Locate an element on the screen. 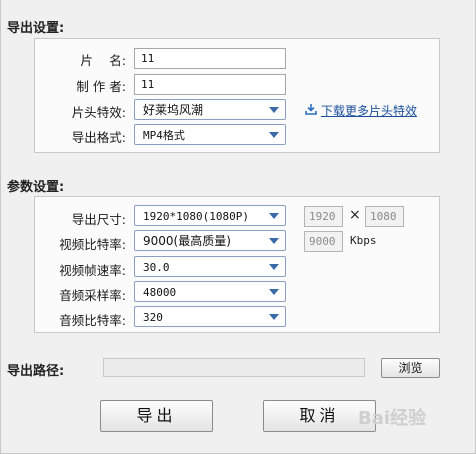 This screenshot has height=454, width=476. download-icon is located at coordinates (311, 109).